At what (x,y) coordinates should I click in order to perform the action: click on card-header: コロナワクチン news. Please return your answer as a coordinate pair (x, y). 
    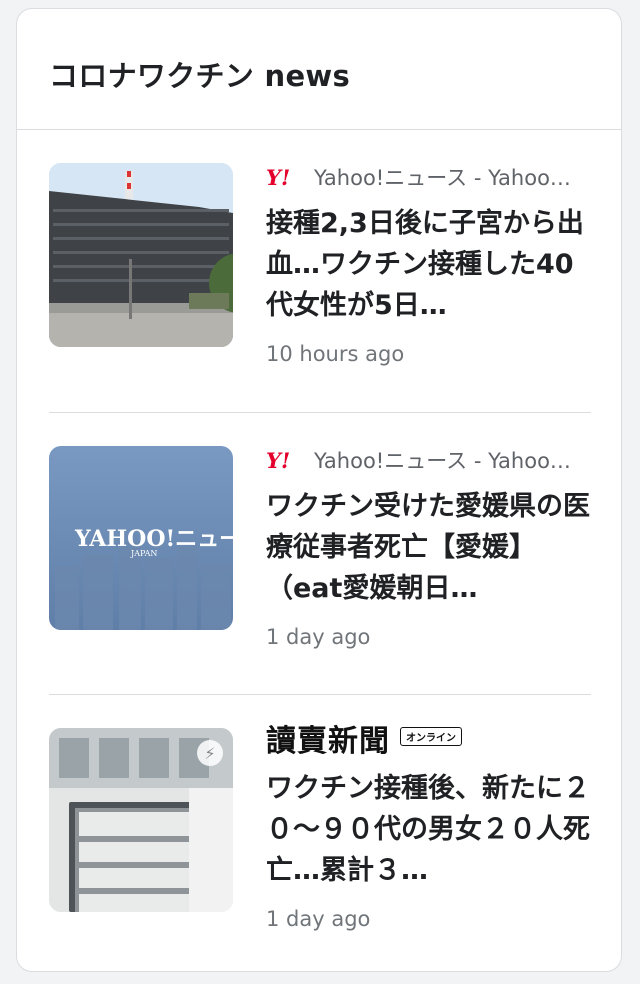
    Looking at the image, I should click on (319, 69).